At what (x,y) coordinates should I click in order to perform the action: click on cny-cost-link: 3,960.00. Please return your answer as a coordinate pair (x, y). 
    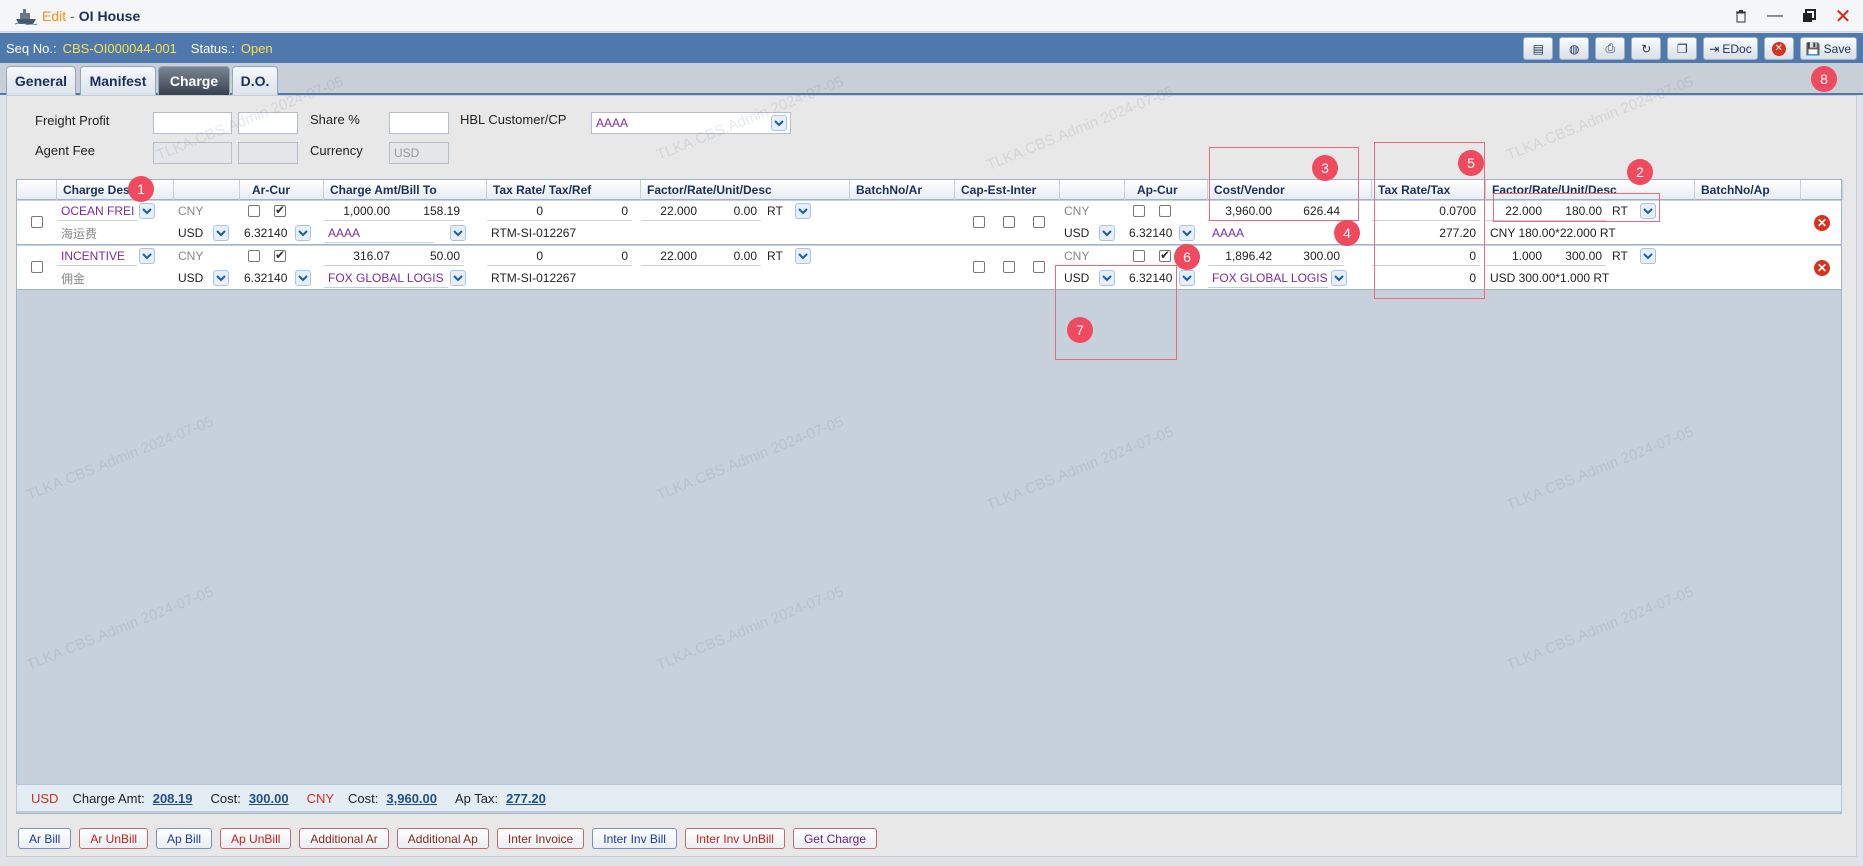
    Looking at the image, I should click on (411, 798).